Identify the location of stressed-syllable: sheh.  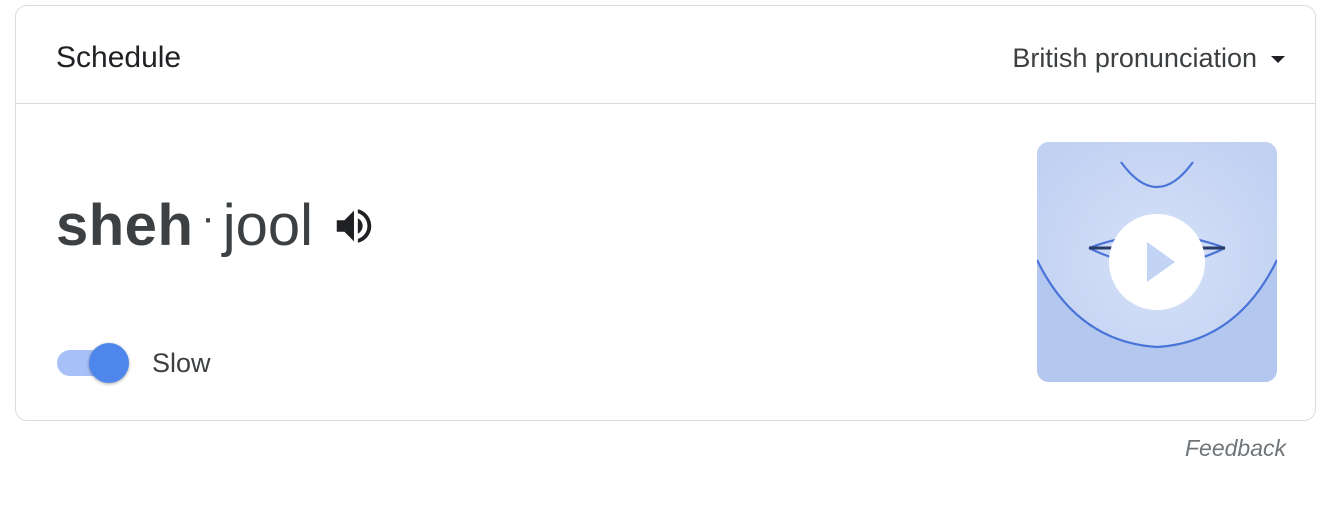
(125, 225).